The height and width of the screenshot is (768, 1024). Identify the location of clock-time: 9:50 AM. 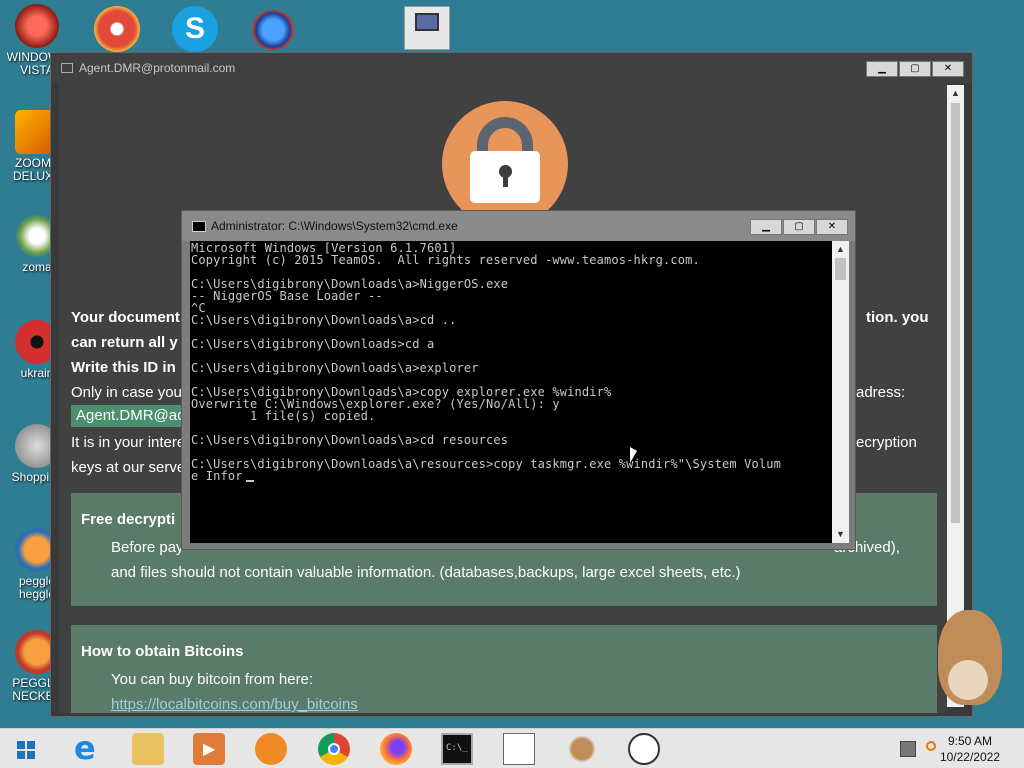
(969, 741).